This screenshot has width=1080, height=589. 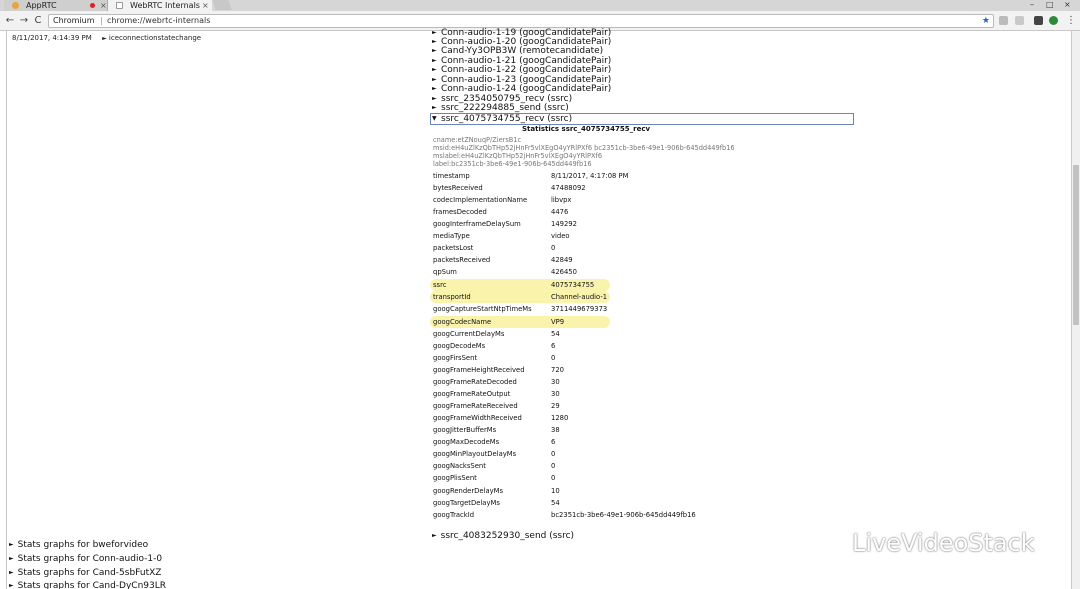 What do you see at coordinates (454, 515) in the screenshot?
I see `stat-key: googTrackId` at bounding box center [454, 515].